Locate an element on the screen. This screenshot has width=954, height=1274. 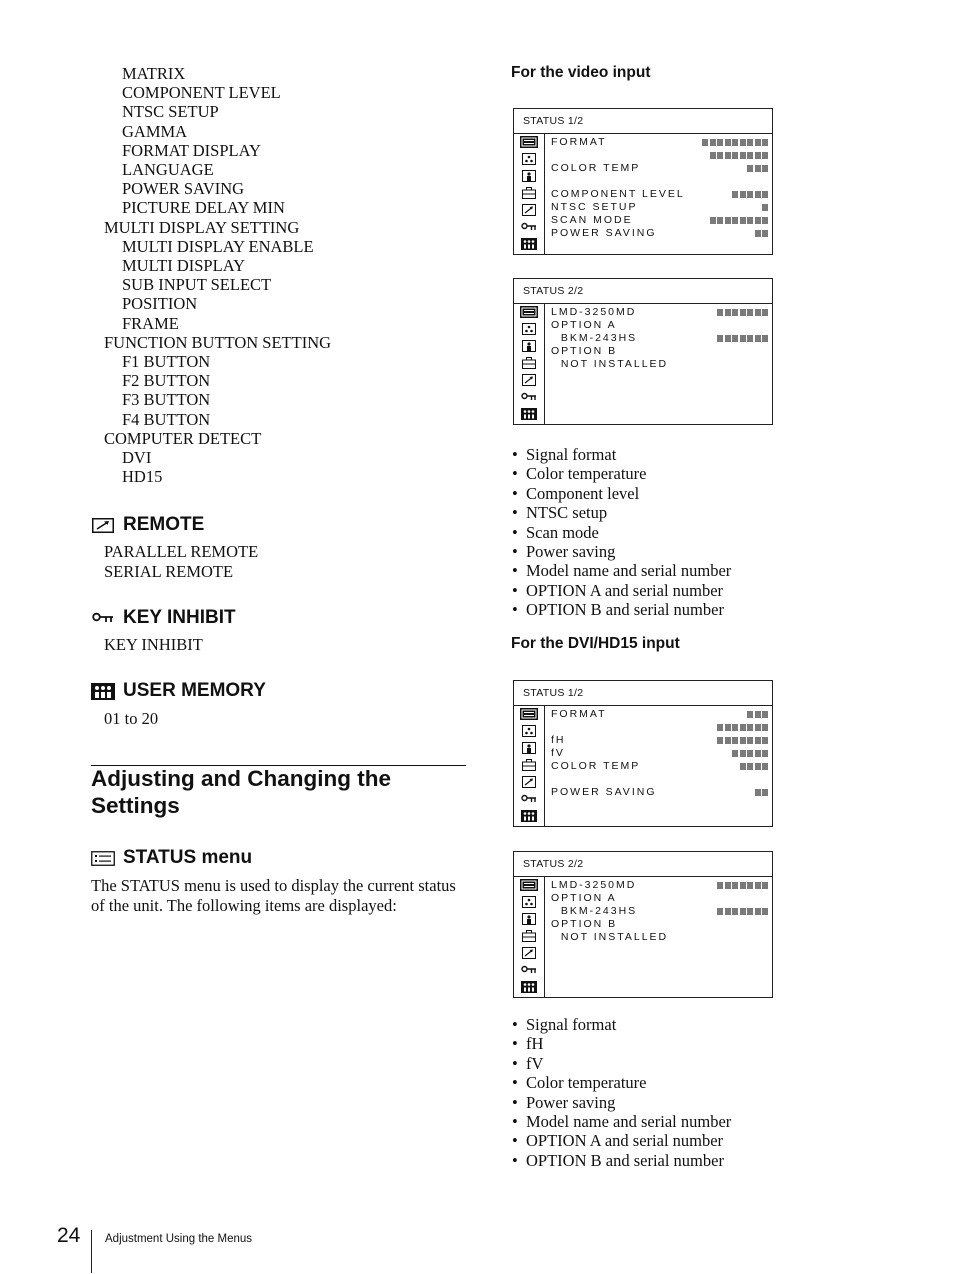
osd-row-label: COMPONENT LEVEL is located at coordinates (618, 194).